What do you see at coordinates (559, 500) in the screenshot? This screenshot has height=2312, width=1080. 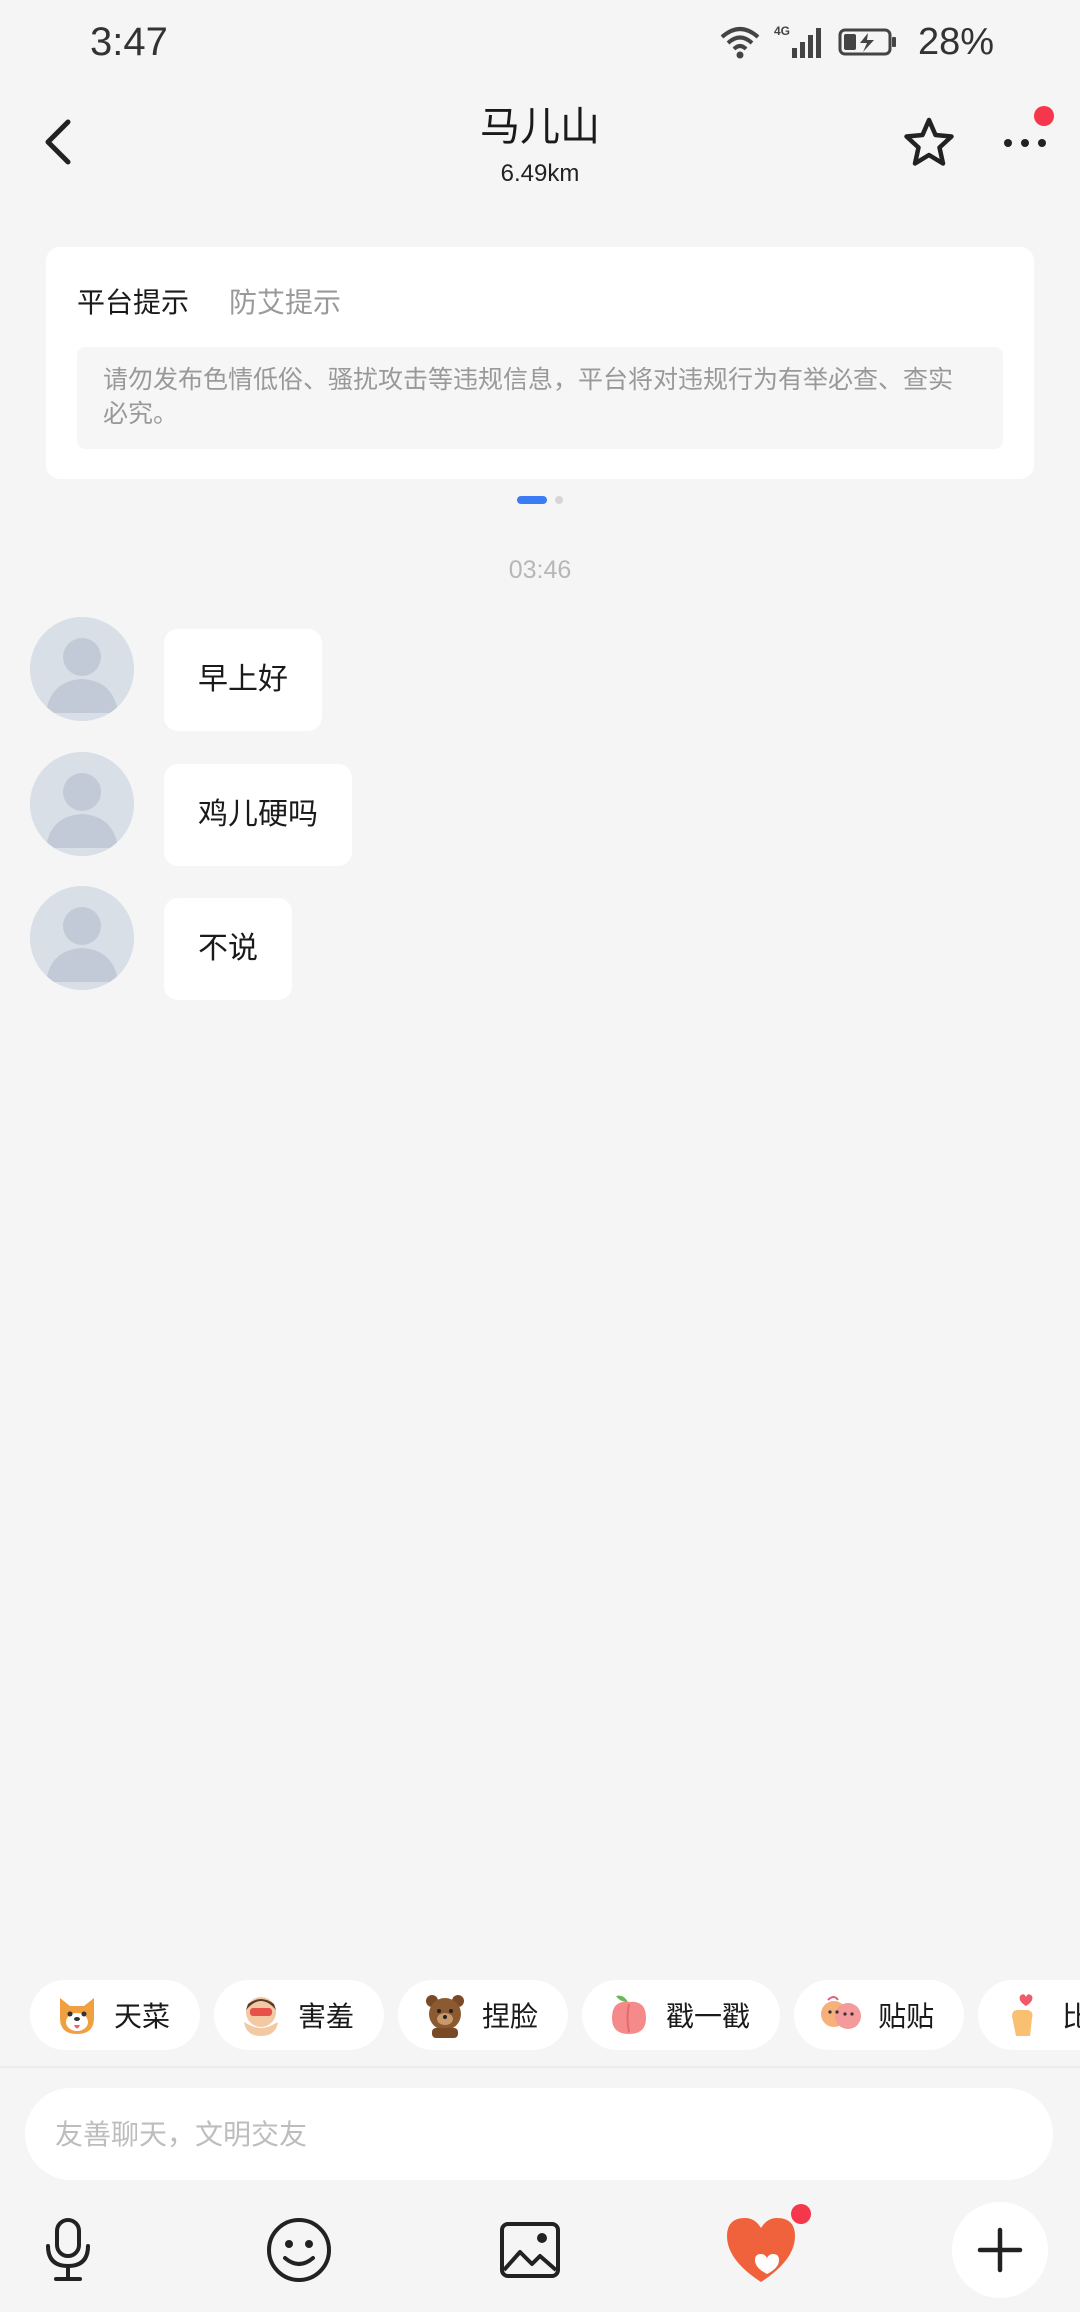 I see `pager-dot` at bounding box center [559, 500].